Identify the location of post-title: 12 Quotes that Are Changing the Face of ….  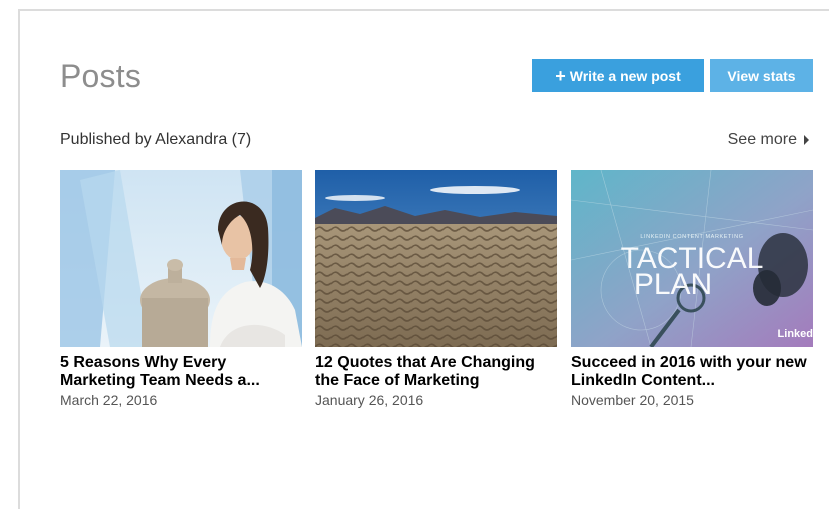
(436, 372).